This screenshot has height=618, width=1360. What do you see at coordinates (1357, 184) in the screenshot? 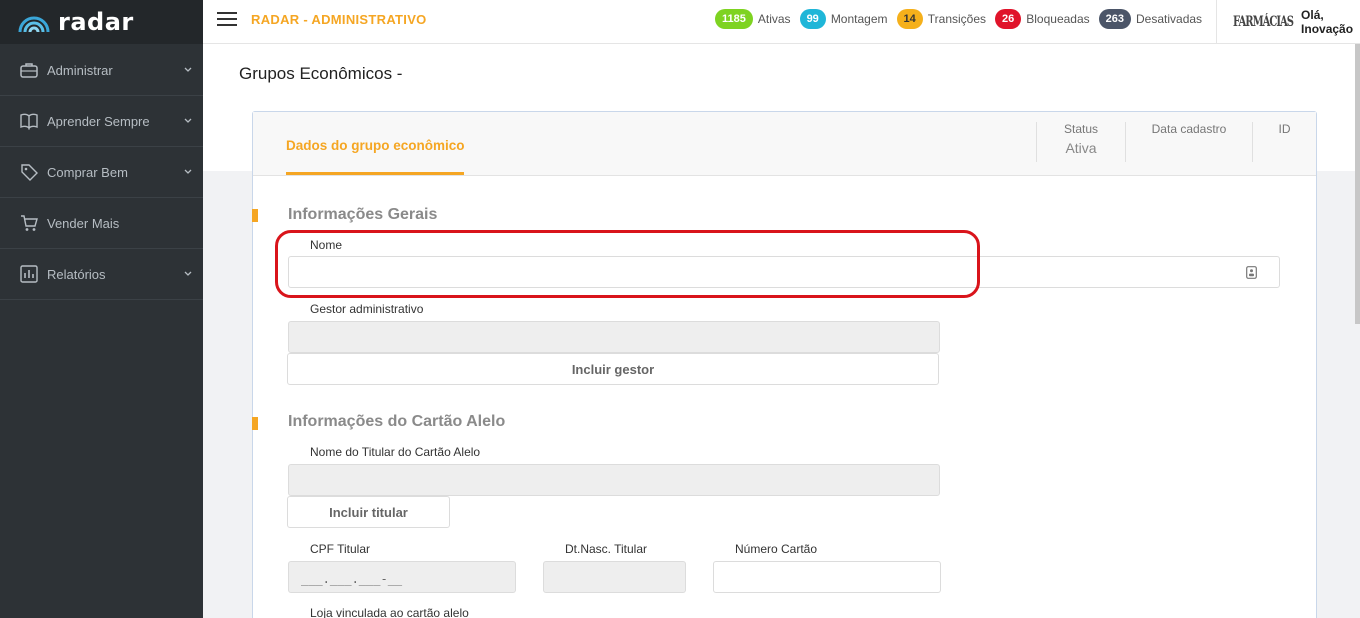
I see `scrollbar` at bounding box center [1357, 184].